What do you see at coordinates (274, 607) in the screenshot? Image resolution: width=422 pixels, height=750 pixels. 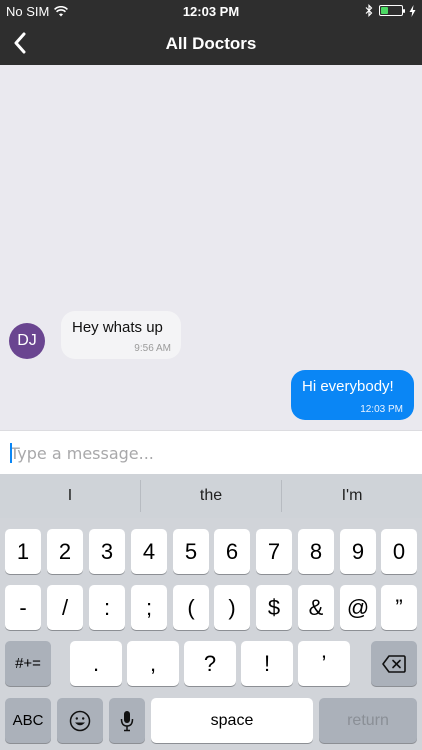 I see `key-dollar: $` at bounding box center [274, 607].